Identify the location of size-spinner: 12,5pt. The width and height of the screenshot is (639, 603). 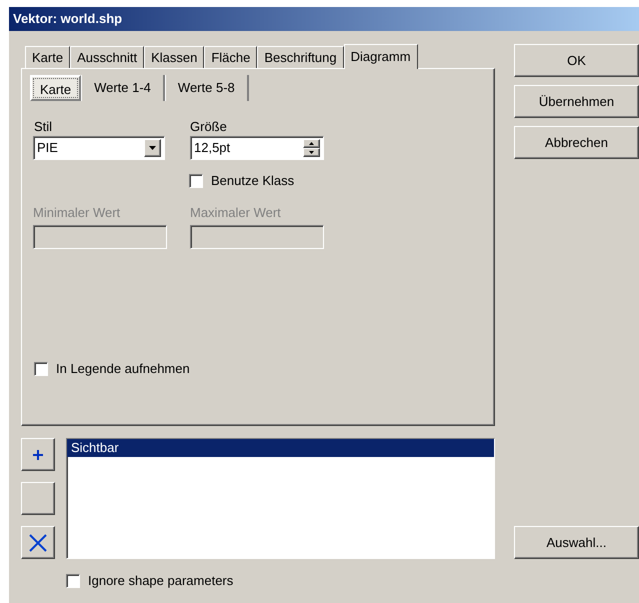
(257, 148).